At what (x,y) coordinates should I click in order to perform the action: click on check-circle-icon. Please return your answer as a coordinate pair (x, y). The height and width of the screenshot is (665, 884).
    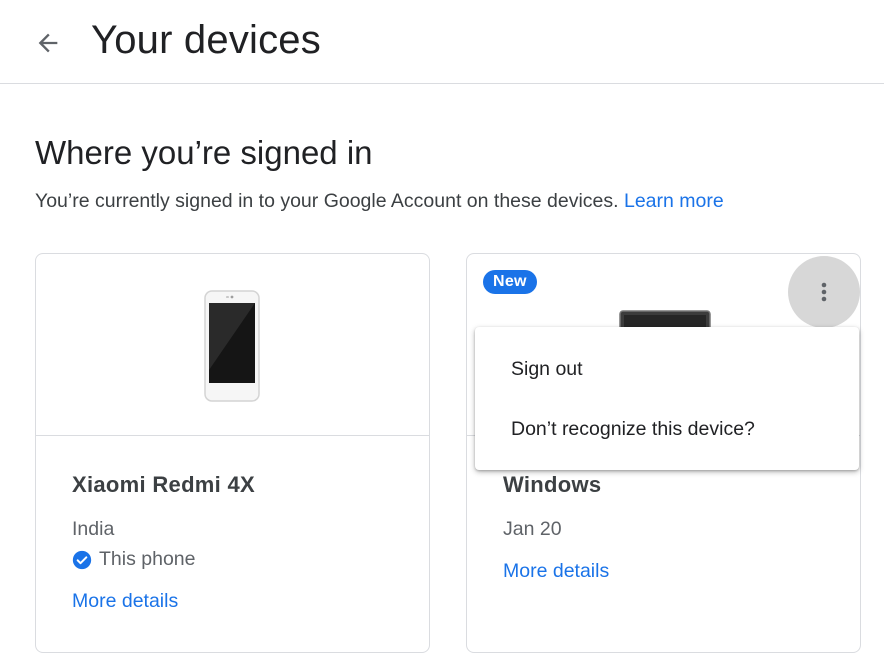
    Looking at the image, I should click on (82, 559).